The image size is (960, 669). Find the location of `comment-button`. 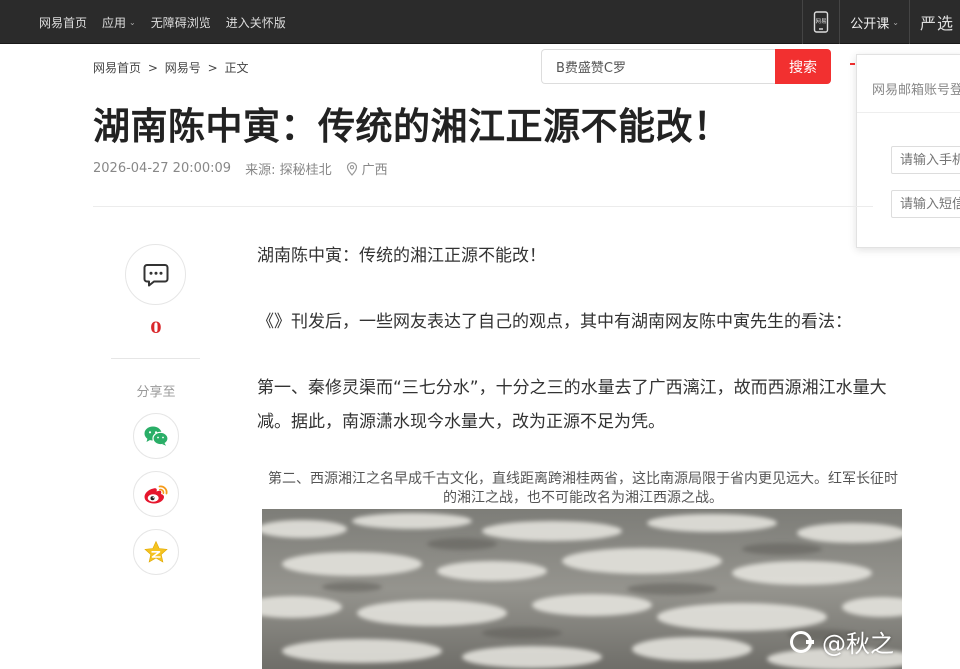

comment-button is located at coordinates (155, 274).